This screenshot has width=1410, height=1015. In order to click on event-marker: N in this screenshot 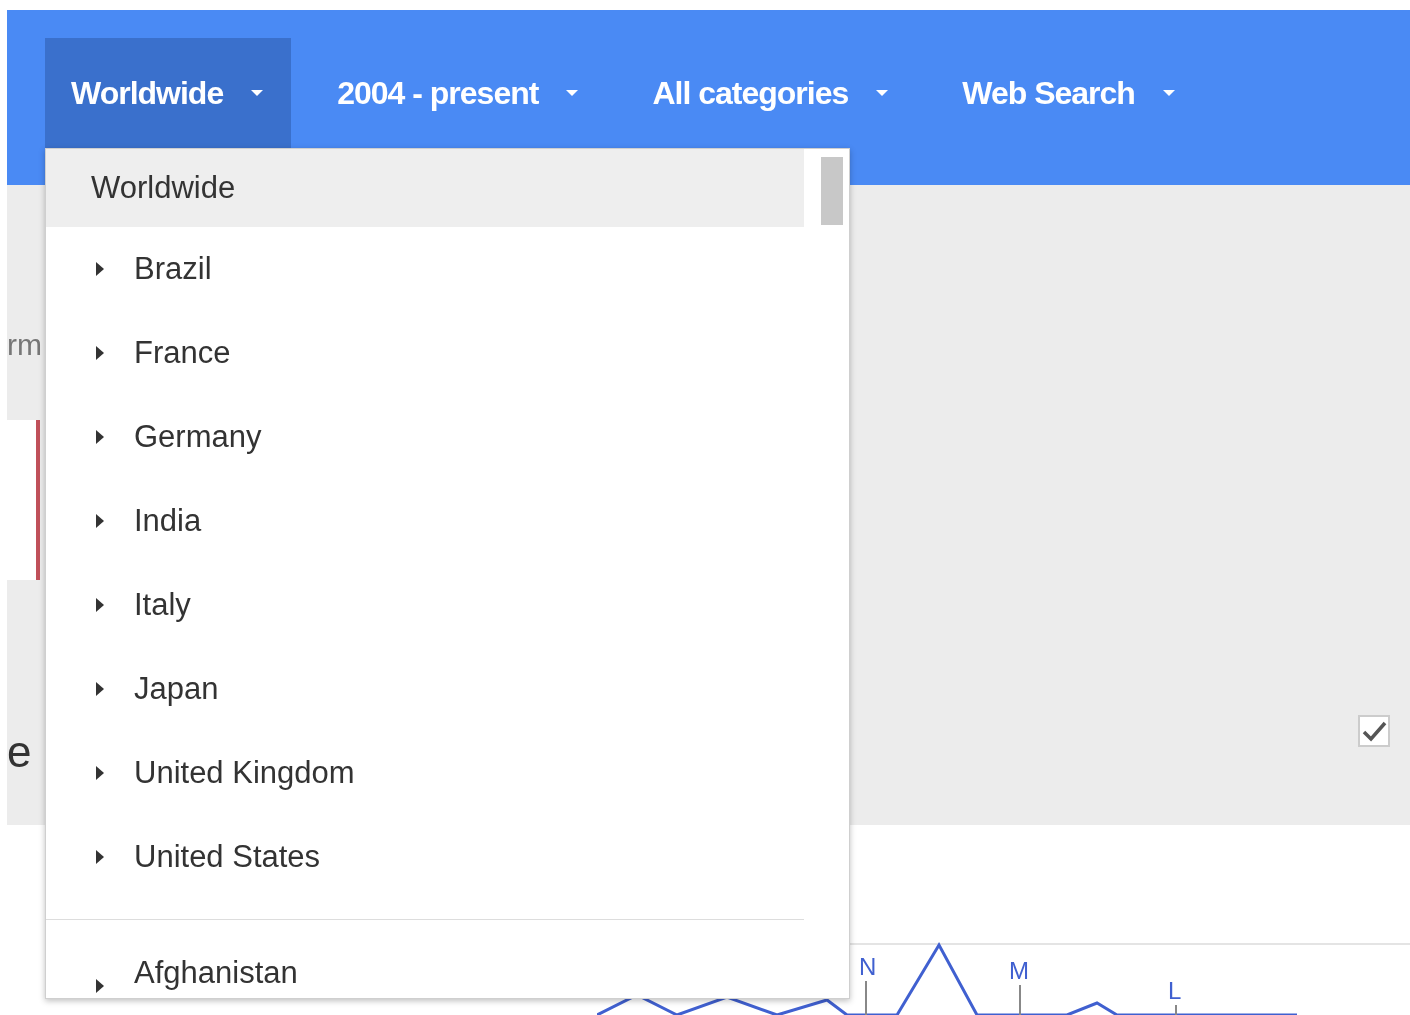, I will do `click(868, 966)`.